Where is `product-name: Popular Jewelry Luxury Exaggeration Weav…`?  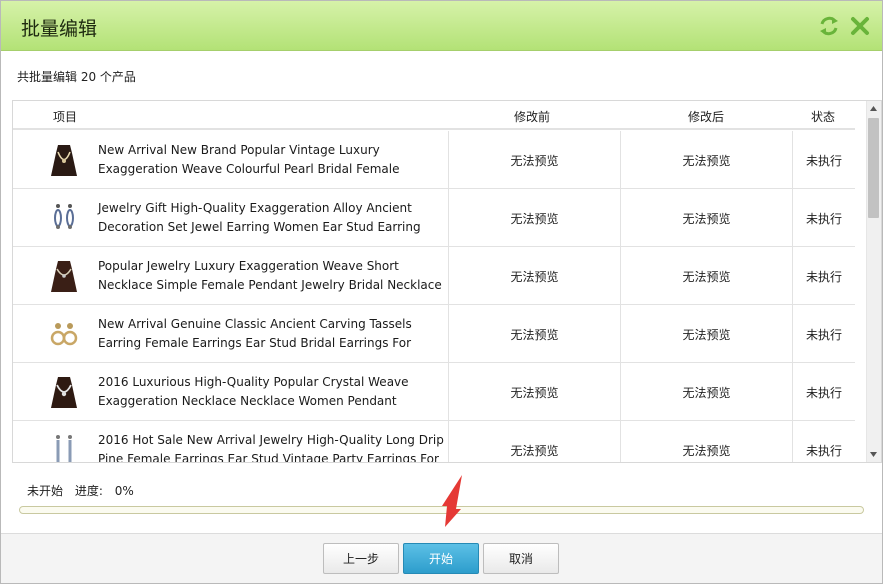 product-name: Popular Jewelry Luxury Exaggeration Weav… is located at coordinates (270, 275).